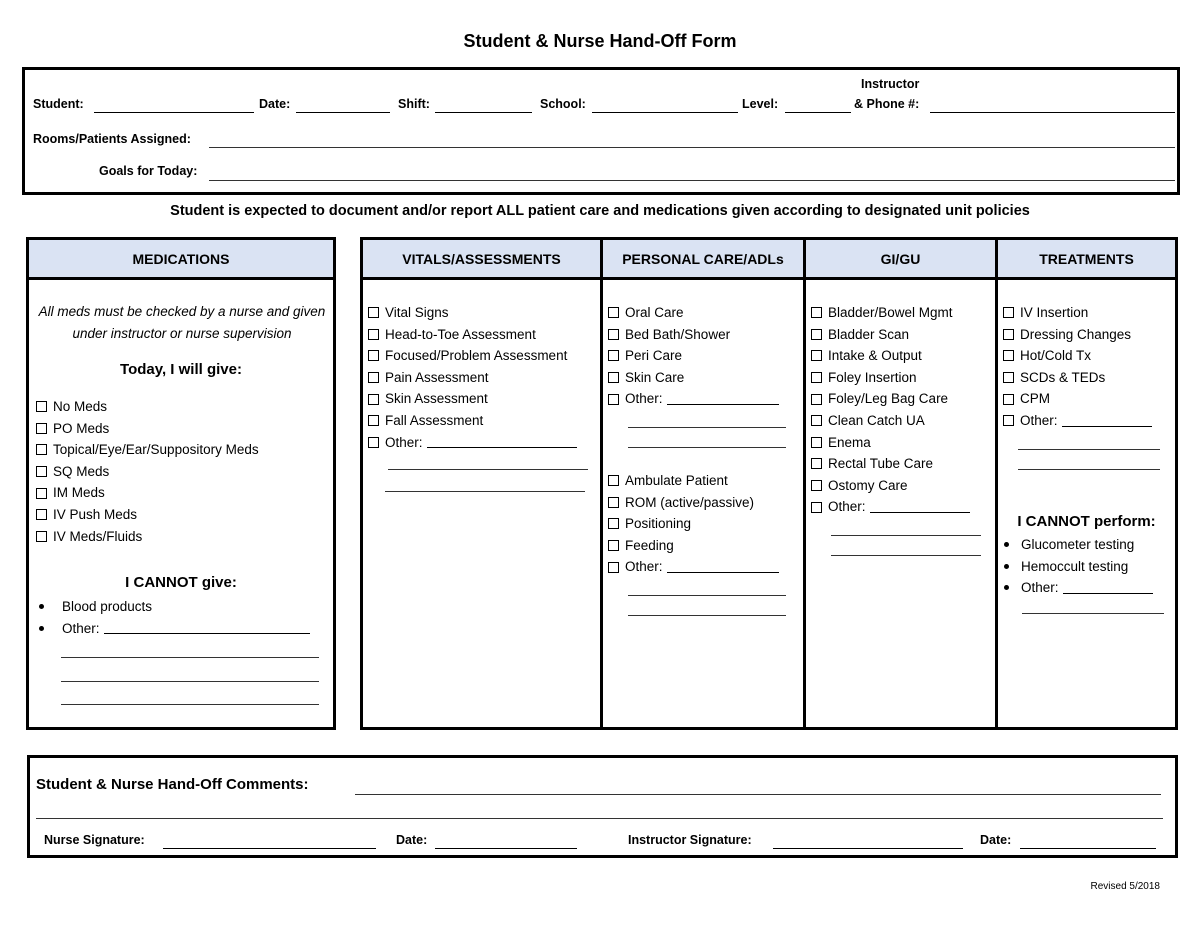  I want to click on personal-care-item: Peri Care, so click(693, 356).